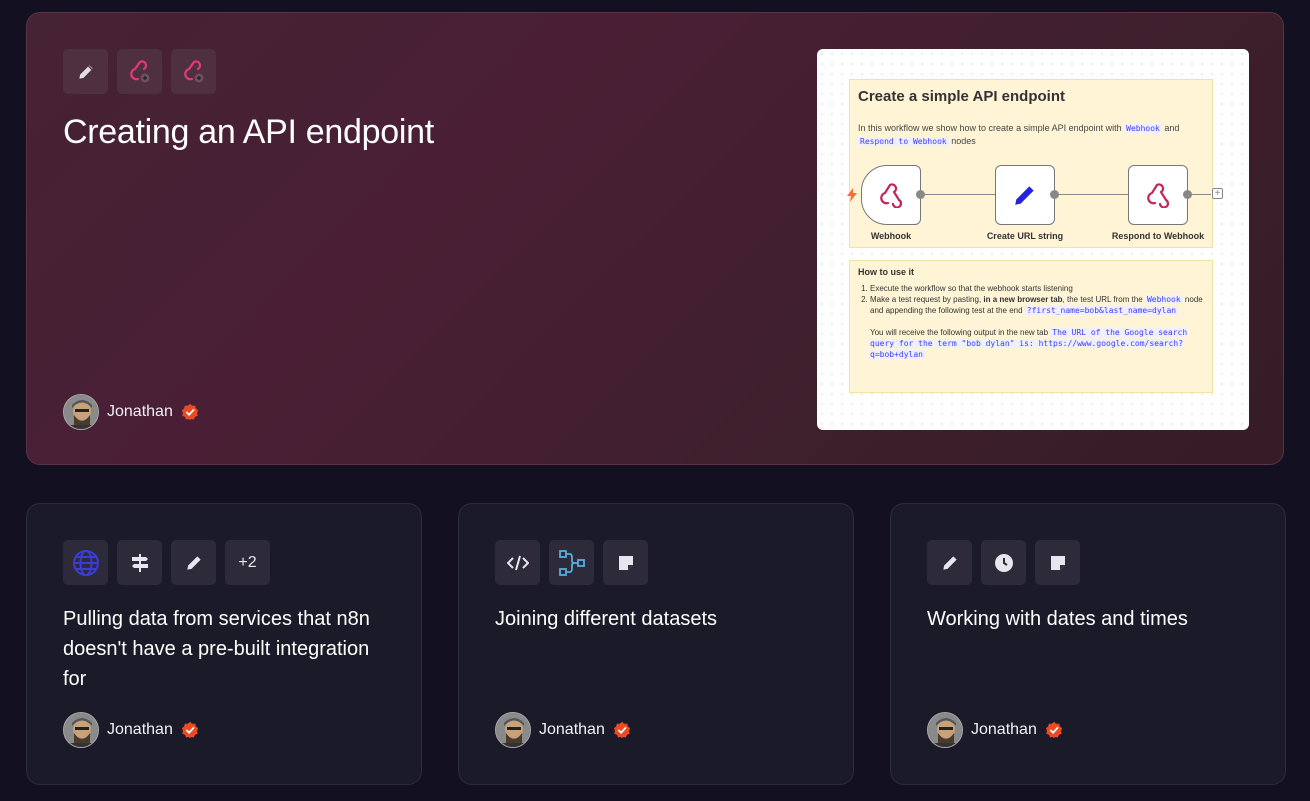 The image size is (1310, 801). What do you see at coordinates (886, 272) in the screenshot?
I see `howto-title: How to use it` at bounding box center [886, 272].